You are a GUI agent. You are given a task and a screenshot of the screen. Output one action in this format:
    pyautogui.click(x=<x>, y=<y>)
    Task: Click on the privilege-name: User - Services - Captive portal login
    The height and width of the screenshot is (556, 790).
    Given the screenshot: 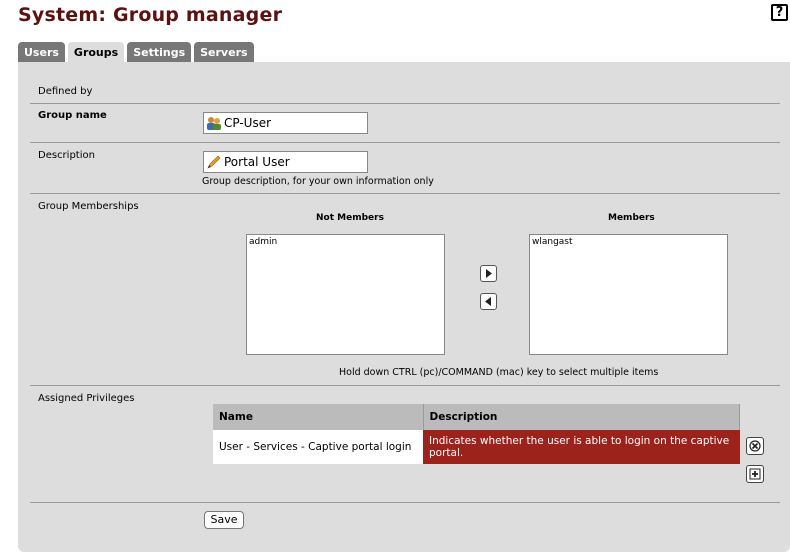 What is the action you would take?
    pyautogui.click(x=318, y=447)
    